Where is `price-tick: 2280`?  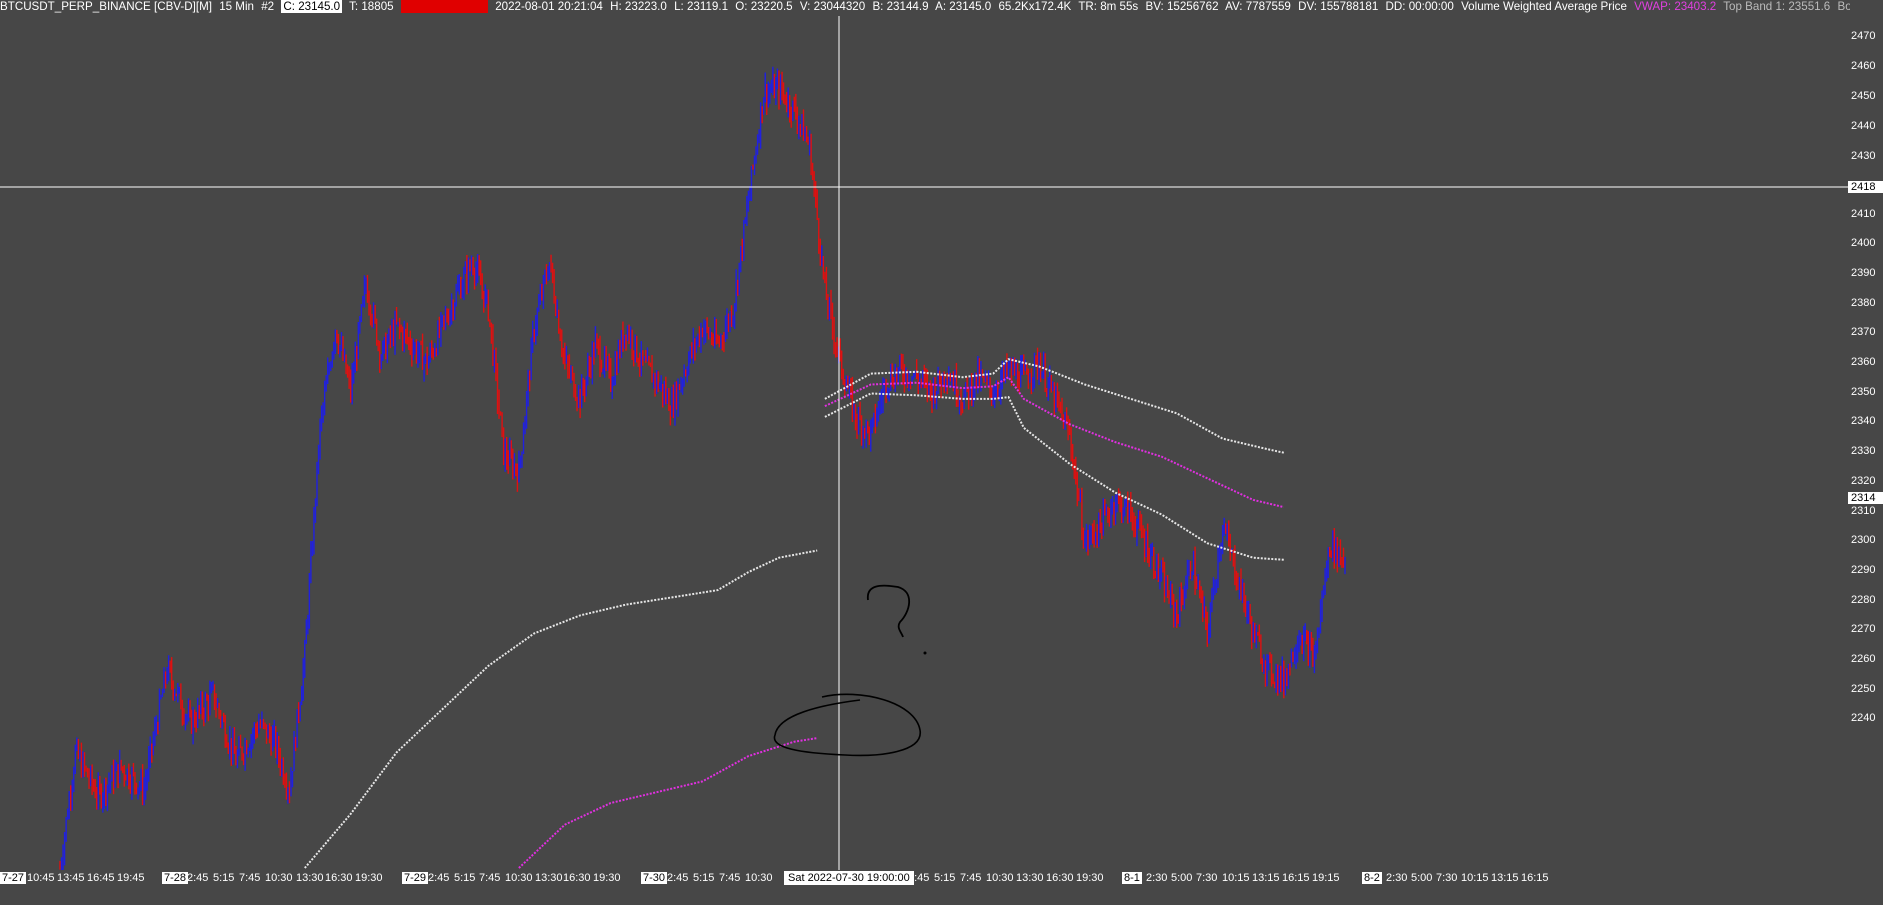
price-tick: 2280 is located at coordinates (1863, 600).